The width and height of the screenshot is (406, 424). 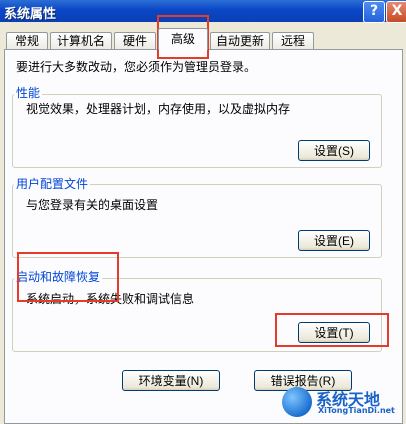 What do you see at coordinates (110, 299) in the screenshot?
I see `startup-recovery-description: 系统启动，系统失败和调试信息` at bounding box center [110, 299].